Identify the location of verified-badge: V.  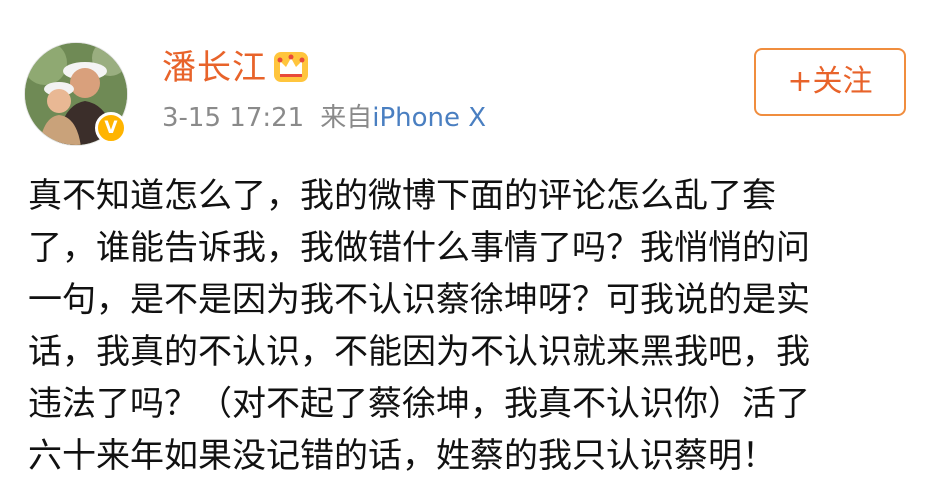
(111, 128).